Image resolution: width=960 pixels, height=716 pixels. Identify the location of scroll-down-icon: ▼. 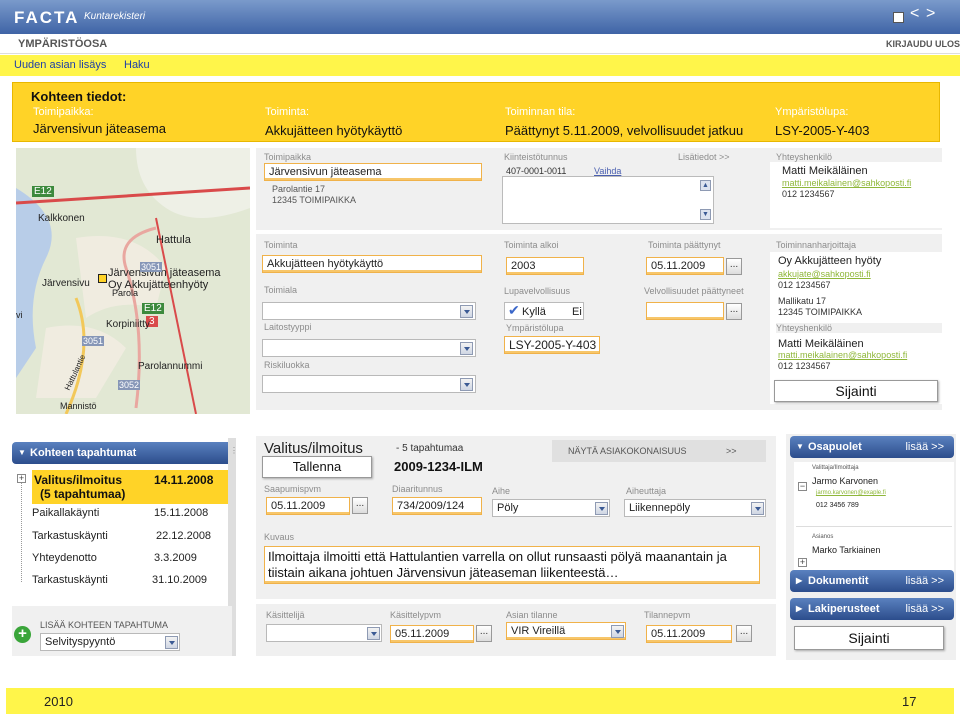
(705, 214).